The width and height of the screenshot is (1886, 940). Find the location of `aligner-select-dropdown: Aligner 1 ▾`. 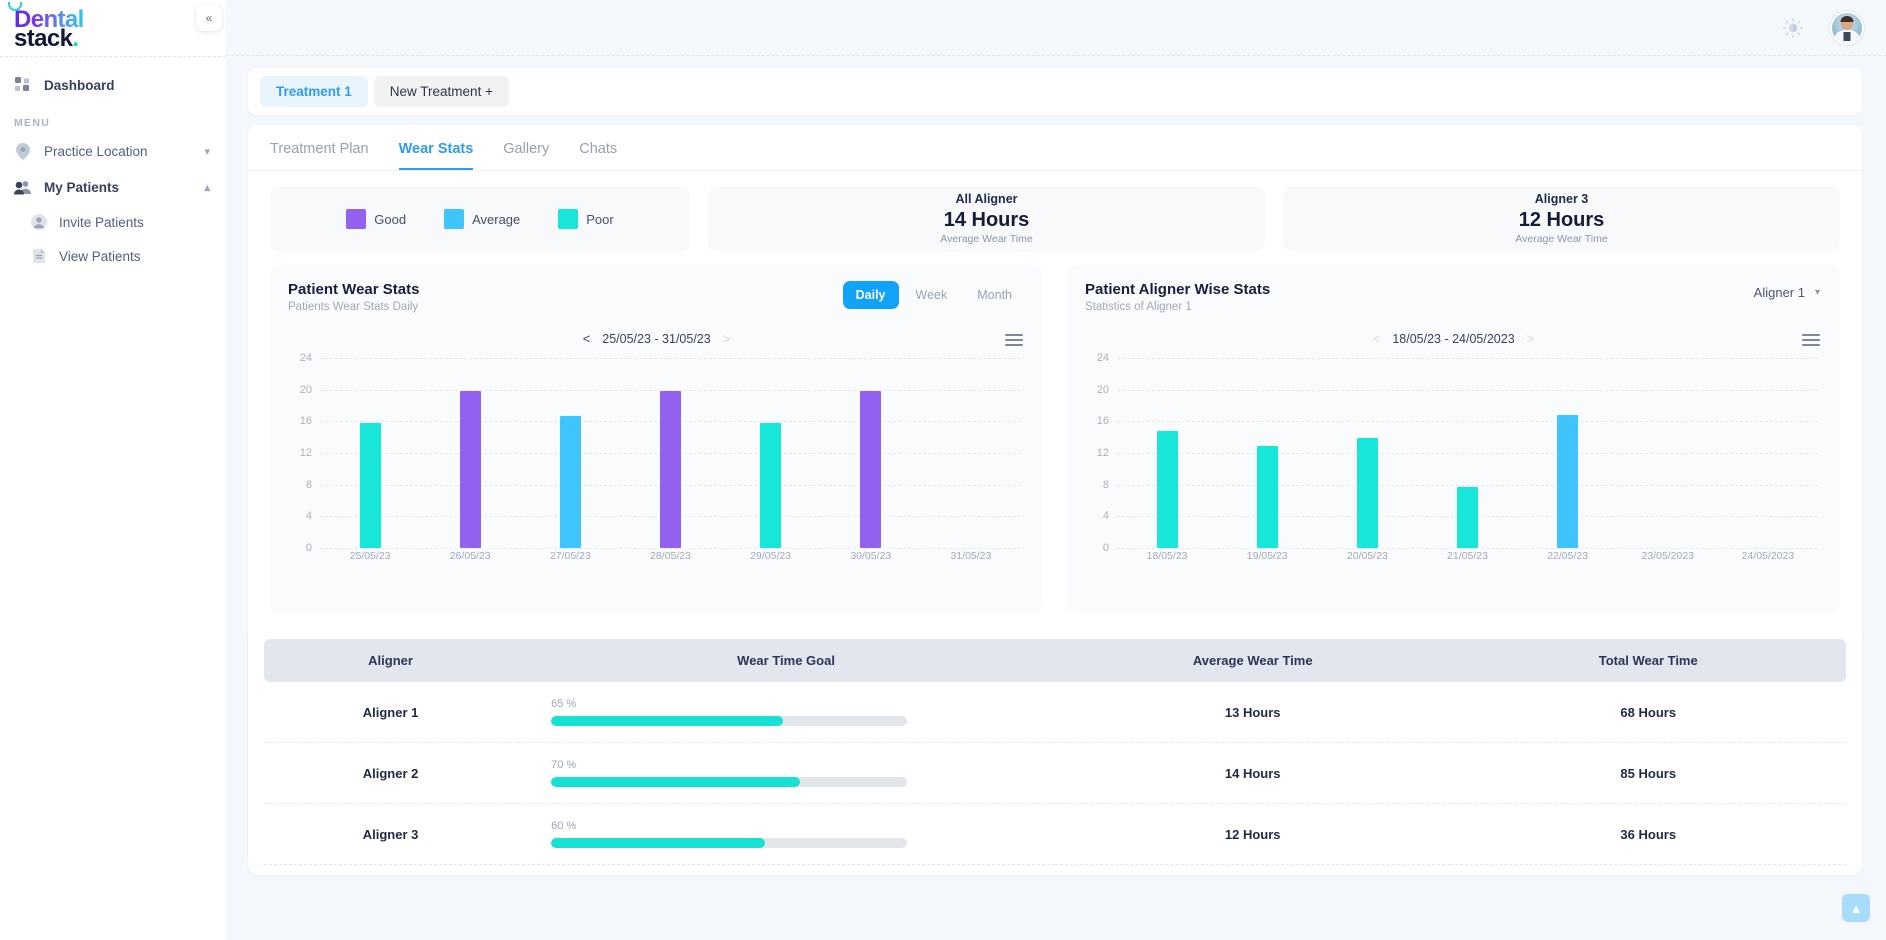

aligner-select-dropdown: Aligner 1 ▾ is located at coordinates (1787, 292).